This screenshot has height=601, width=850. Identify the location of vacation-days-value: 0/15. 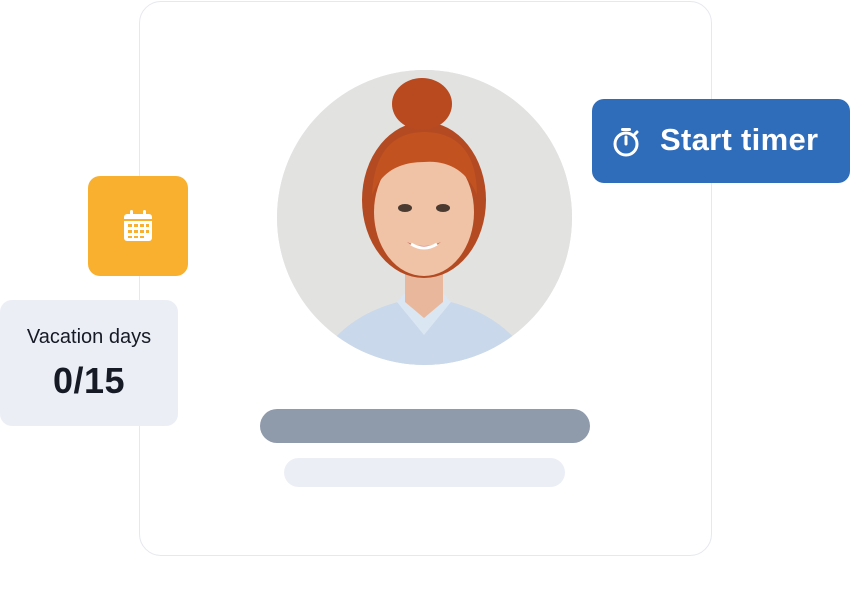
(89, 380).